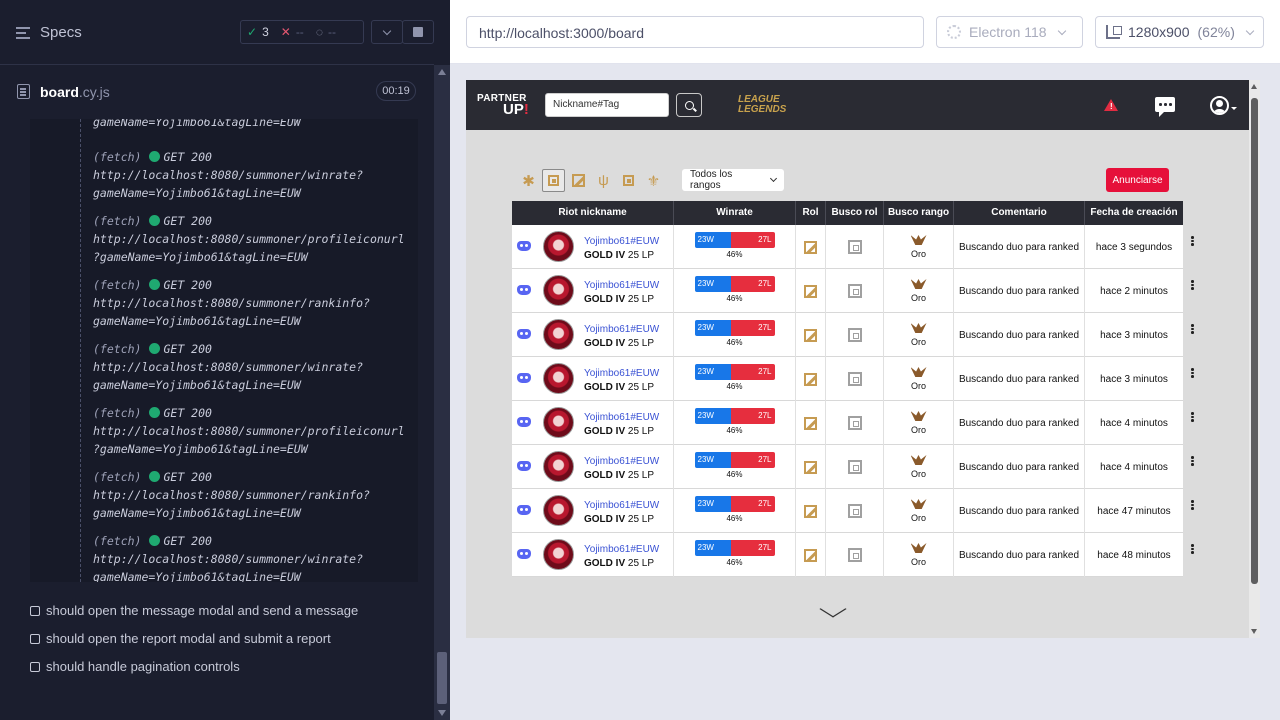 Image resolution: width=1280 pixels, height=720 pixels. Describe the element at coordinates (1111, 105) in the screenshot. I see `report-alert-icon: !` at that location.